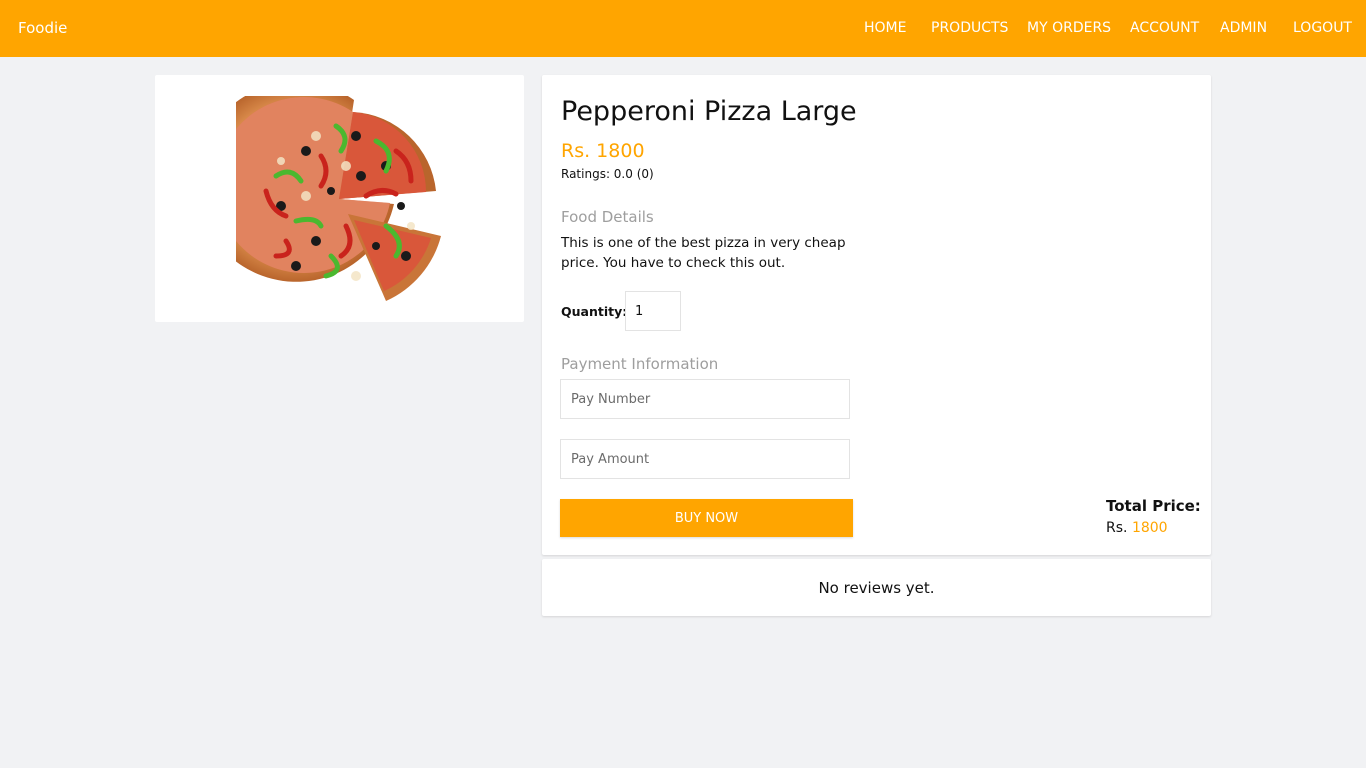 This screenshot has width=1366, height=768. Describe the element at coordinates (640, 364) in the screenshot. I see `payment-info-heading: Payment Information` at that location.